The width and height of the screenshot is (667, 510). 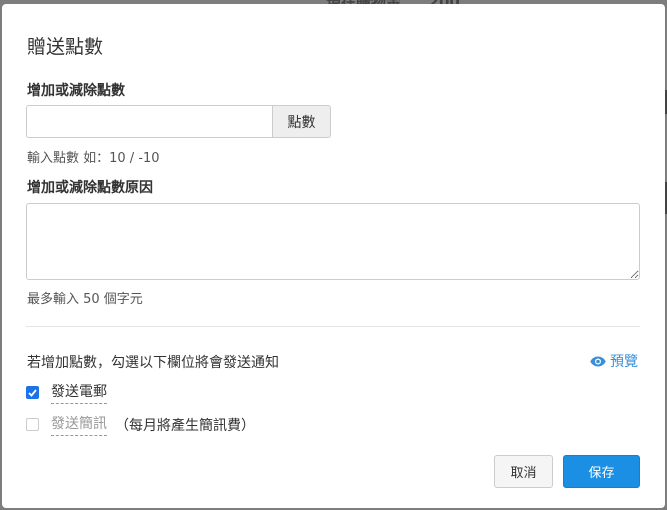 What do you see at coordinates (149, 121) in the screenshot?
I see `points-input` at bounding box center [149, 121].